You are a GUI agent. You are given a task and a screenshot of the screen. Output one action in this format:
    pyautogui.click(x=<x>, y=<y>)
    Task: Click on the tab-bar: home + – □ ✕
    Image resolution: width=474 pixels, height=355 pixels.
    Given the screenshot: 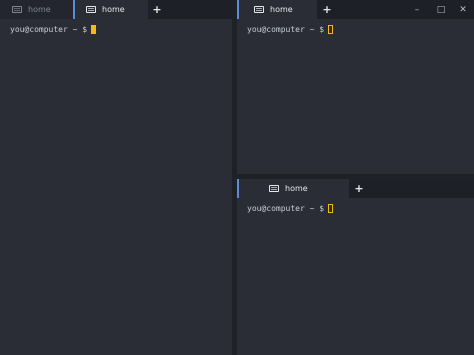 What is the action you would take?
    pyautogui.click(x=355, y=9)
    